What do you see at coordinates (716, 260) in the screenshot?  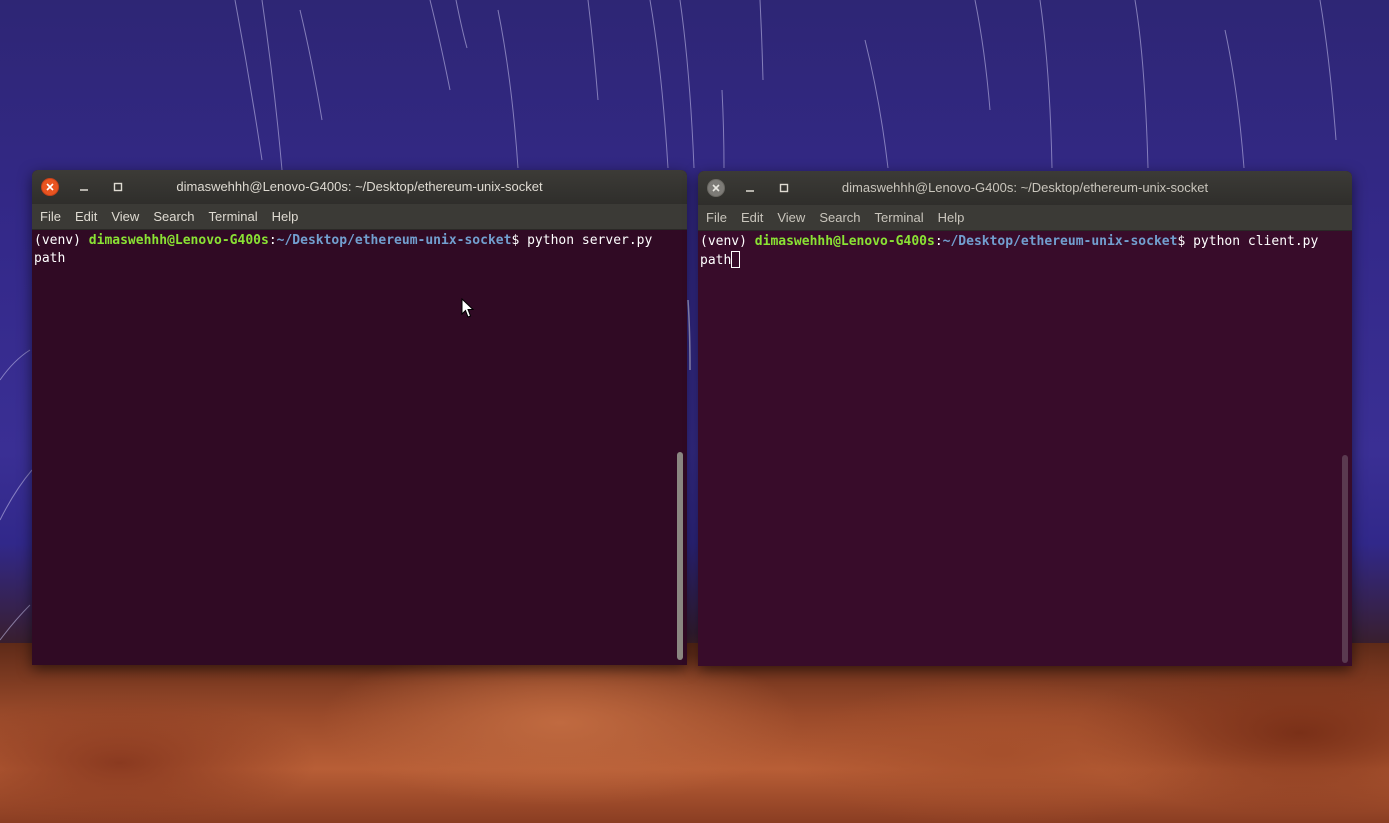 I see `output-text: path` at bounding box center [716, 260].